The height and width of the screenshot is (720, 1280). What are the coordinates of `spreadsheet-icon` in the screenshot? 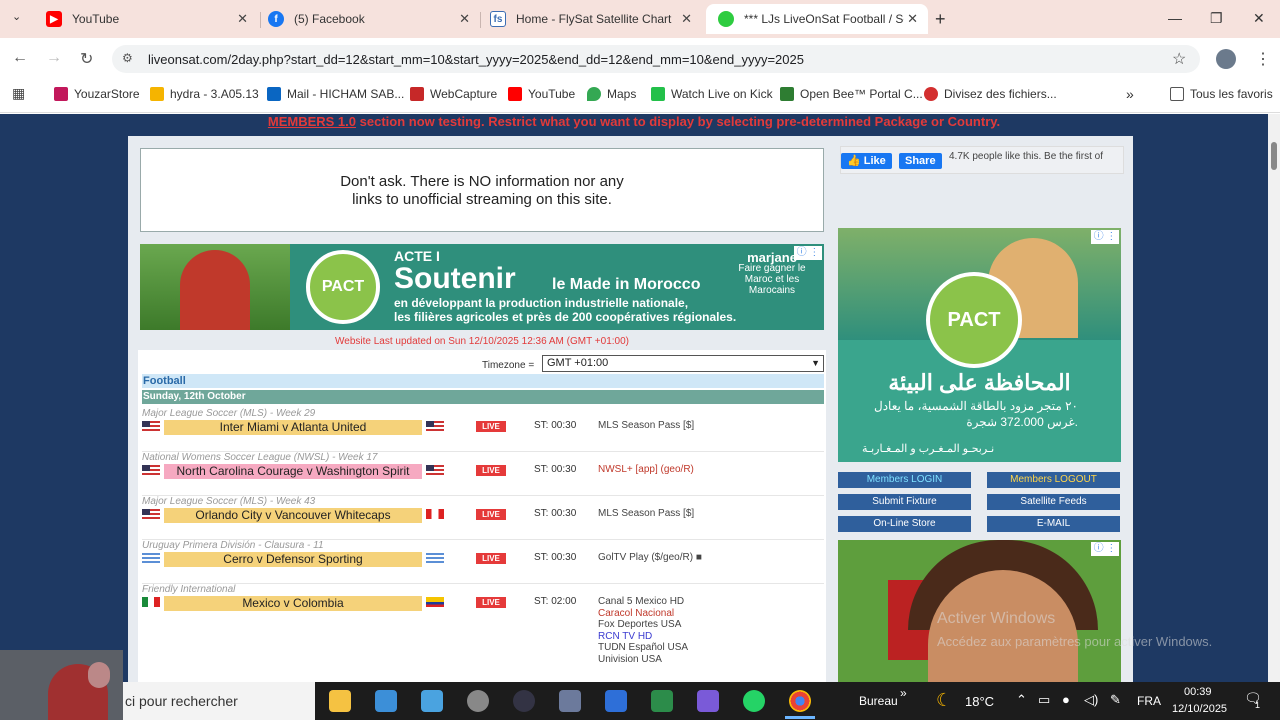 It's located at (662, 701).